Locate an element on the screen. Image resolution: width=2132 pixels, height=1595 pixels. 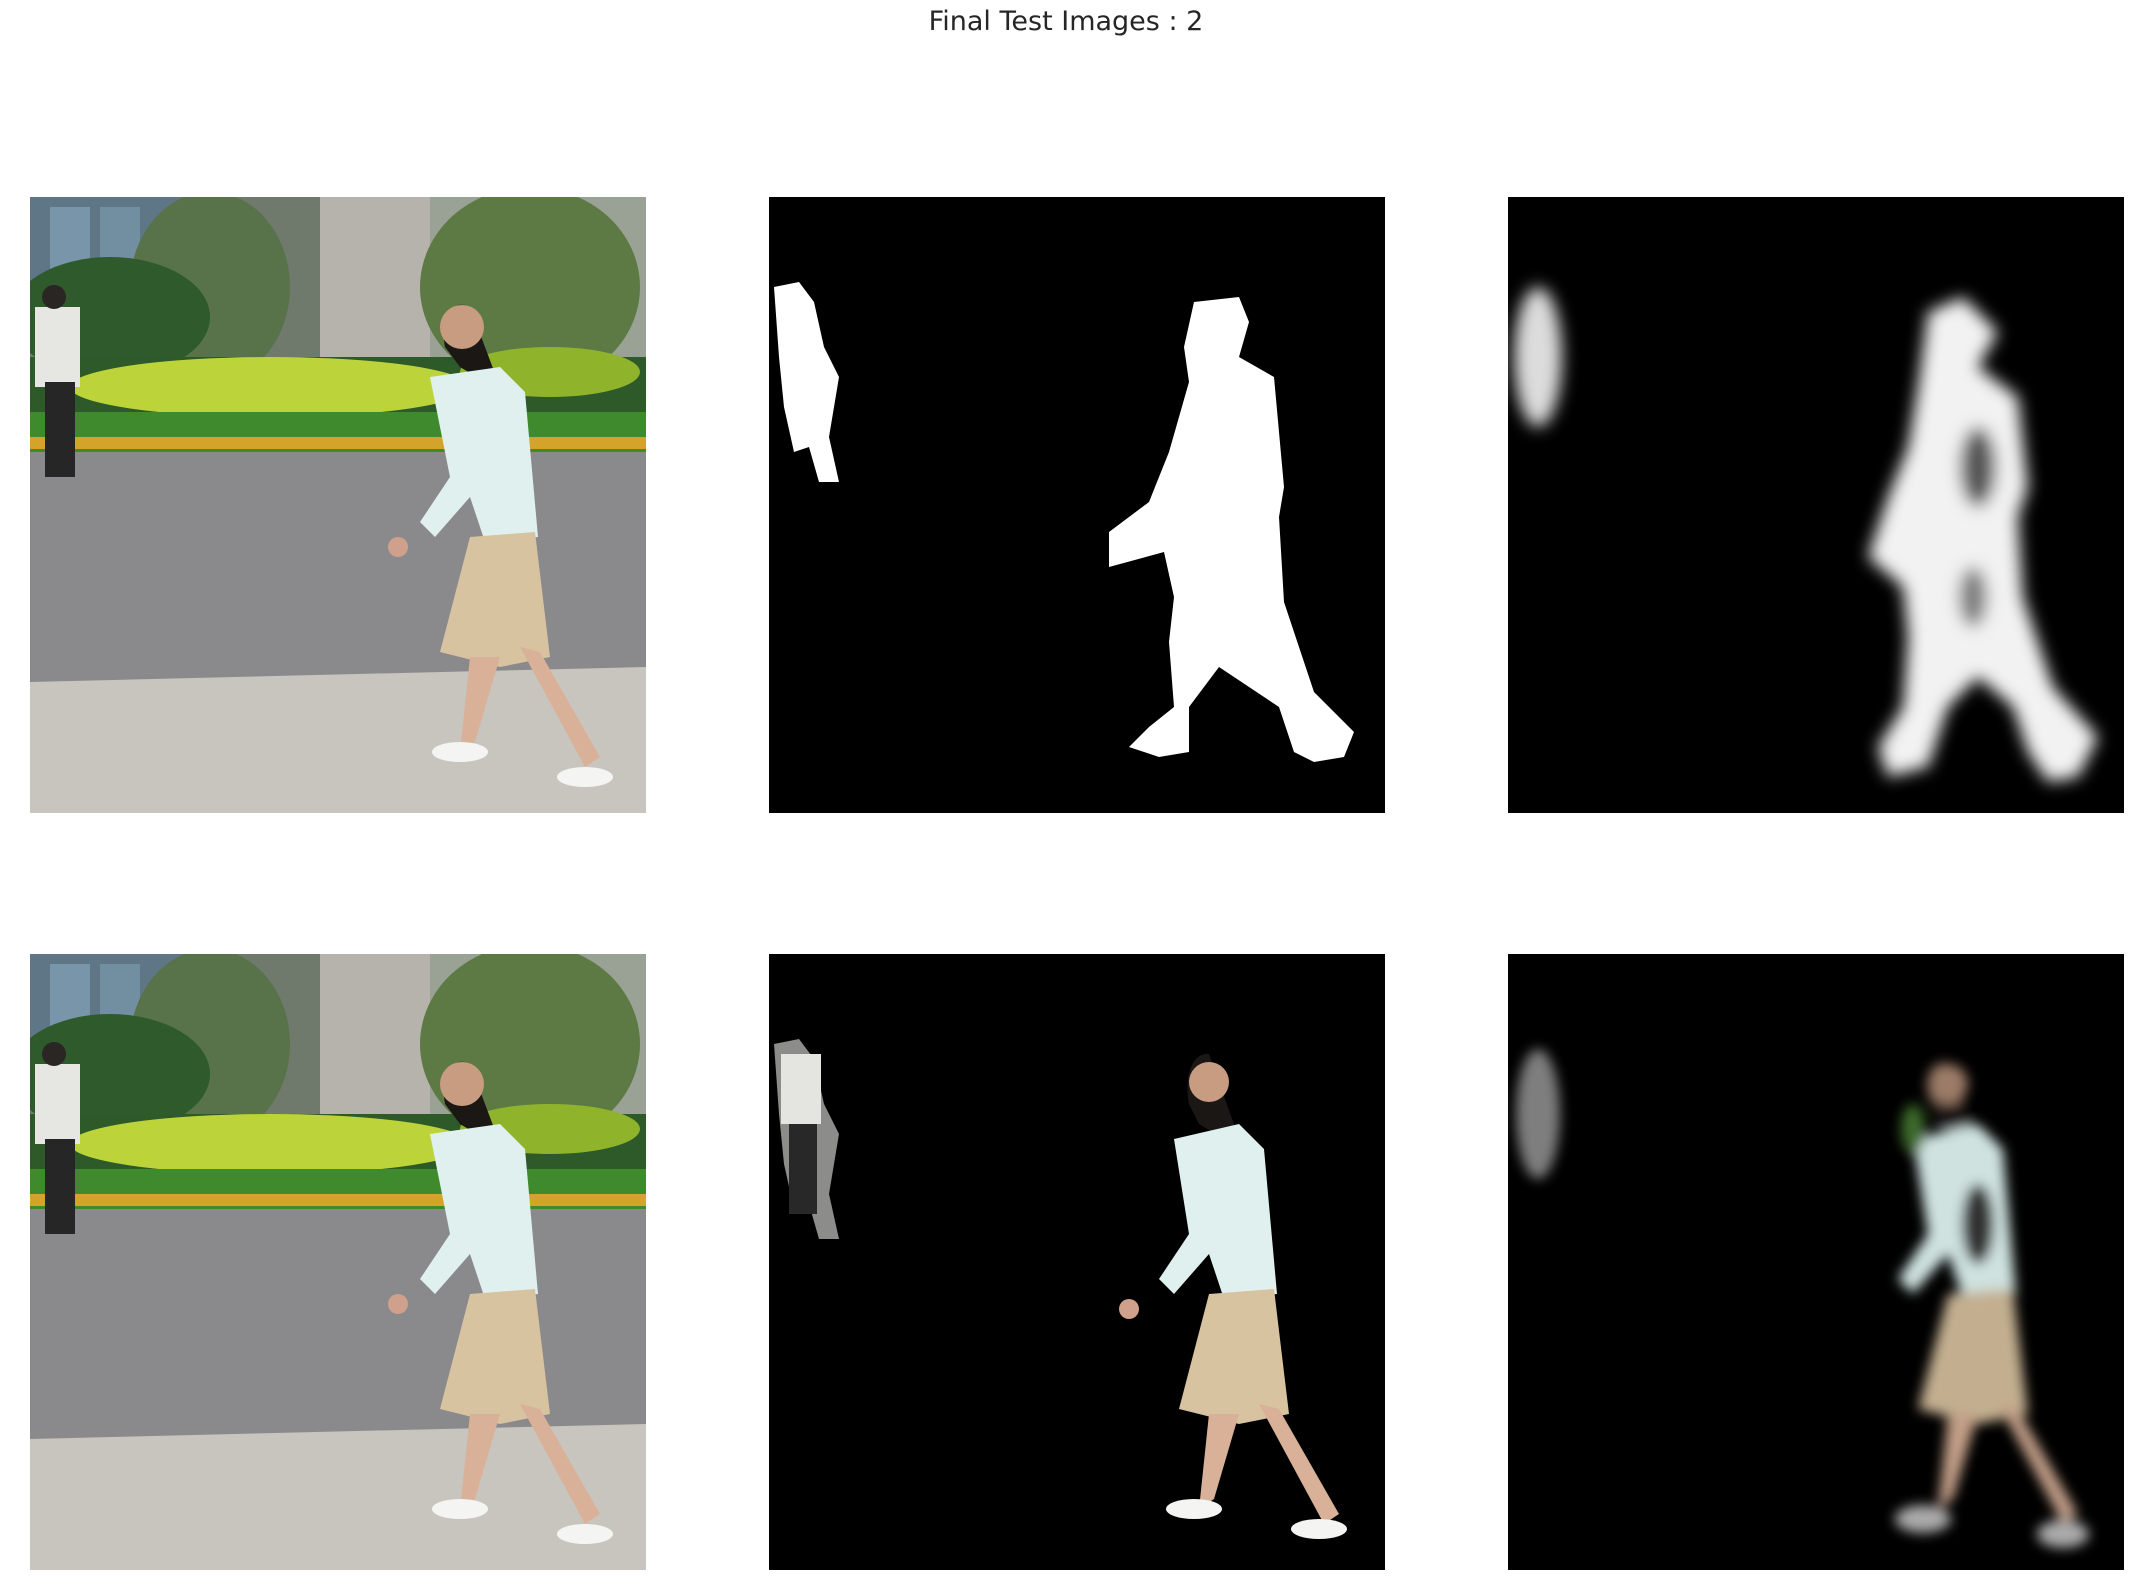
input-image-top is located at coordinates (338, 505).